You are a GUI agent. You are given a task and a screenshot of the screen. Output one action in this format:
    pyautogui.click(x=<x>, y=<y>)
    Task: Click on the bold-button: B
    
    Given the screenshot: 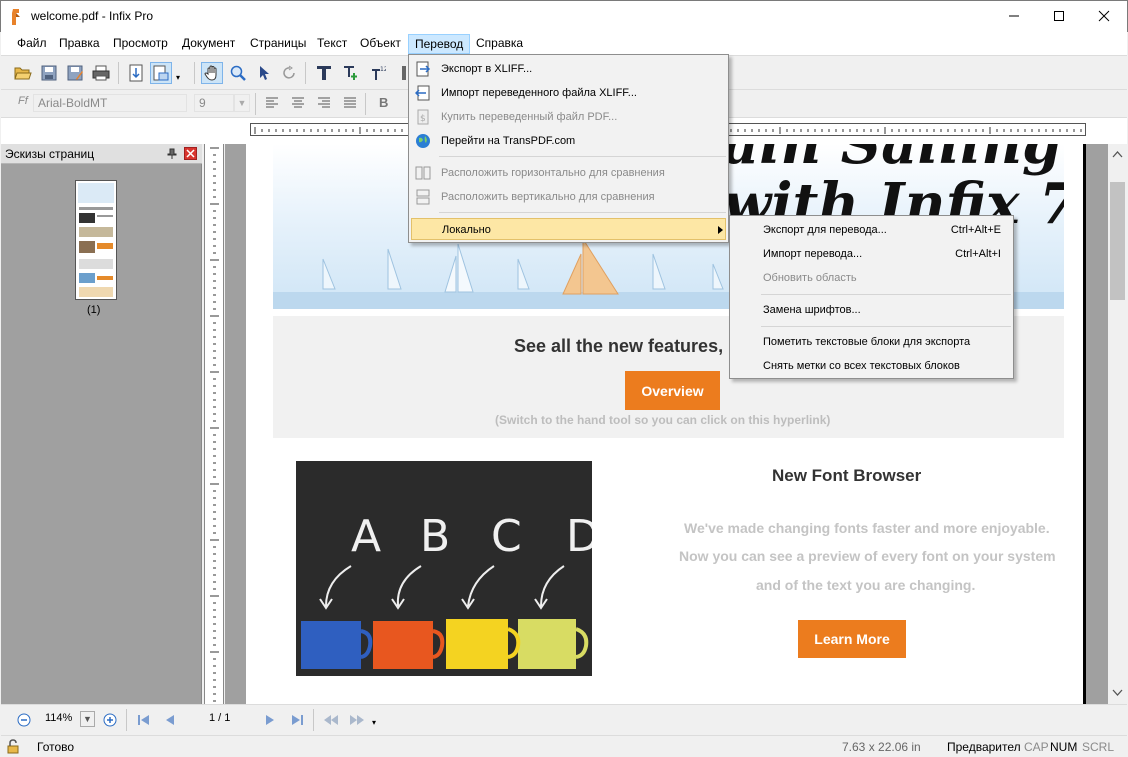 What is the action you would take?
    pyautogui.click(x=383, y=102)
    